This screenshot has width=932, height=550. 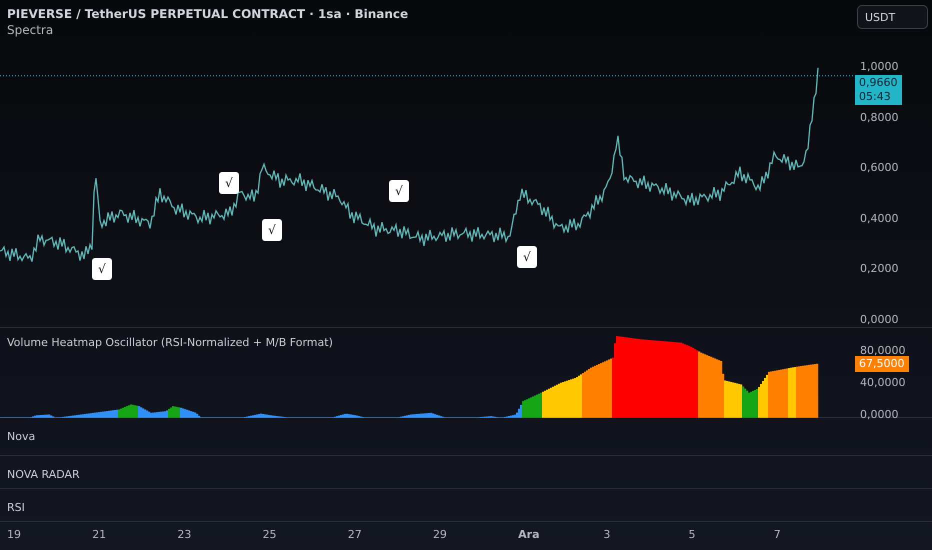 What do you see at coordinates (880, 415) in the screenshot?
I see `oscillator-axis-label: 0,0000` at bounding box center [880, 415].